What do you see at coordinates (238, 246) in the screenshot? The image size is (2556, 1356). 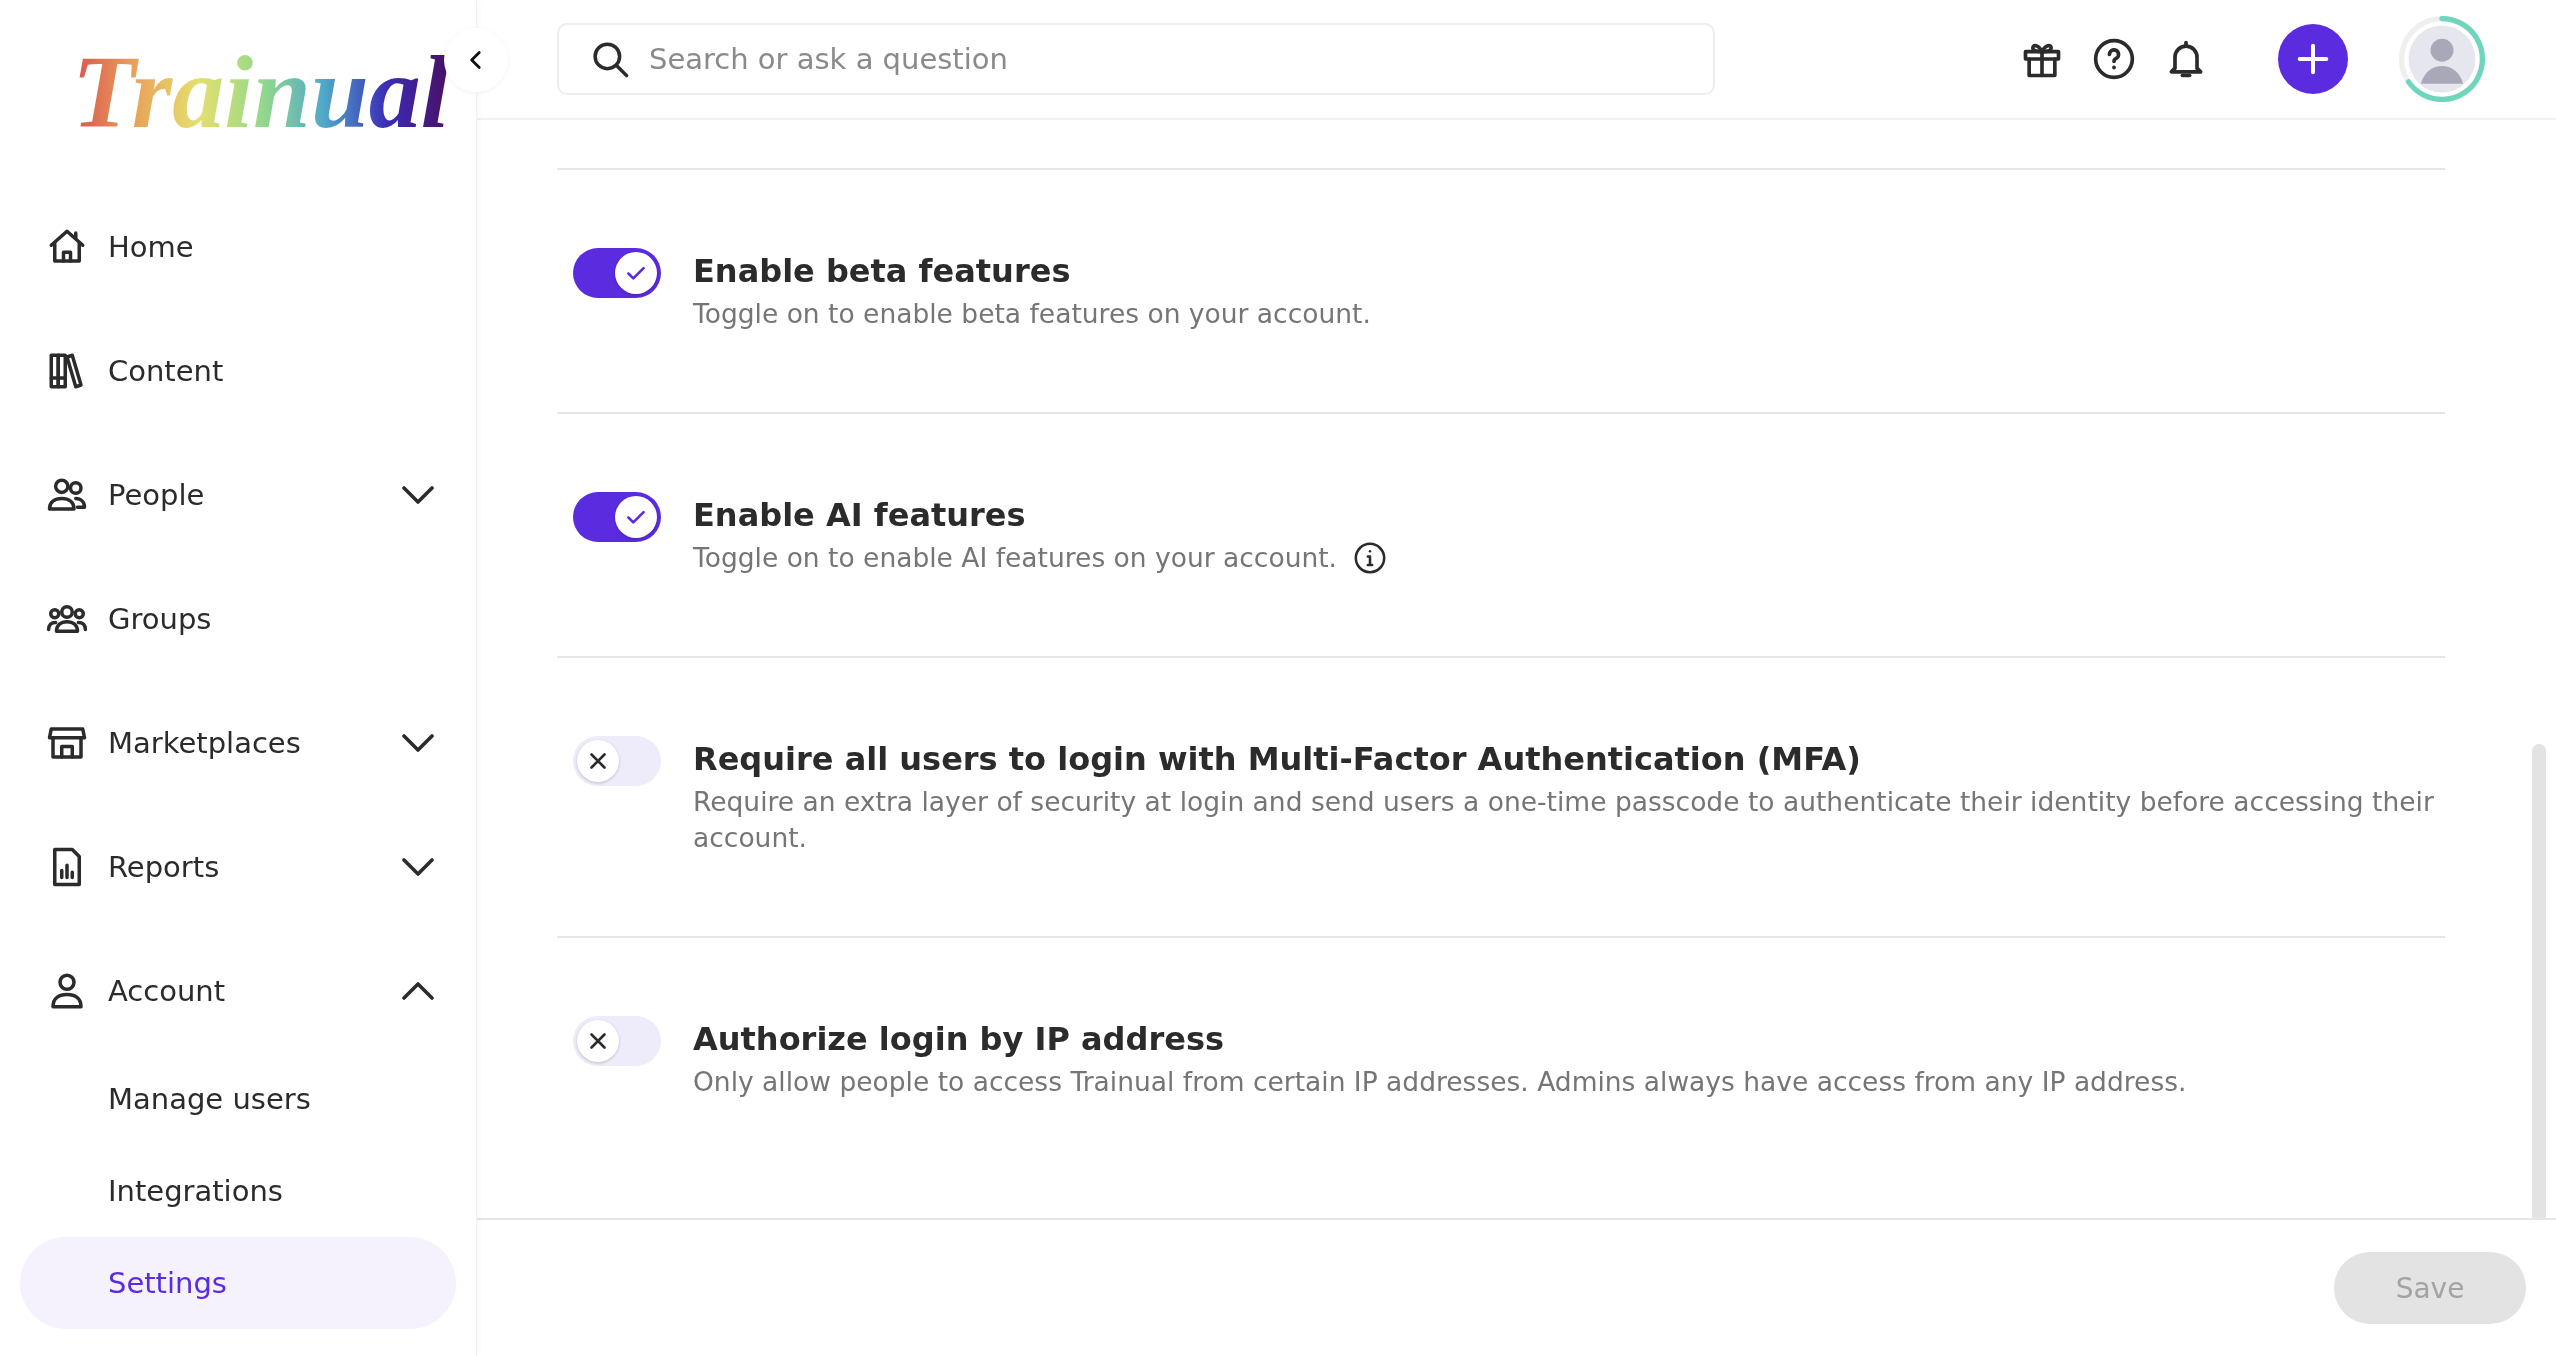 I see `nav-item: Home` at bounding box center [238, 246].